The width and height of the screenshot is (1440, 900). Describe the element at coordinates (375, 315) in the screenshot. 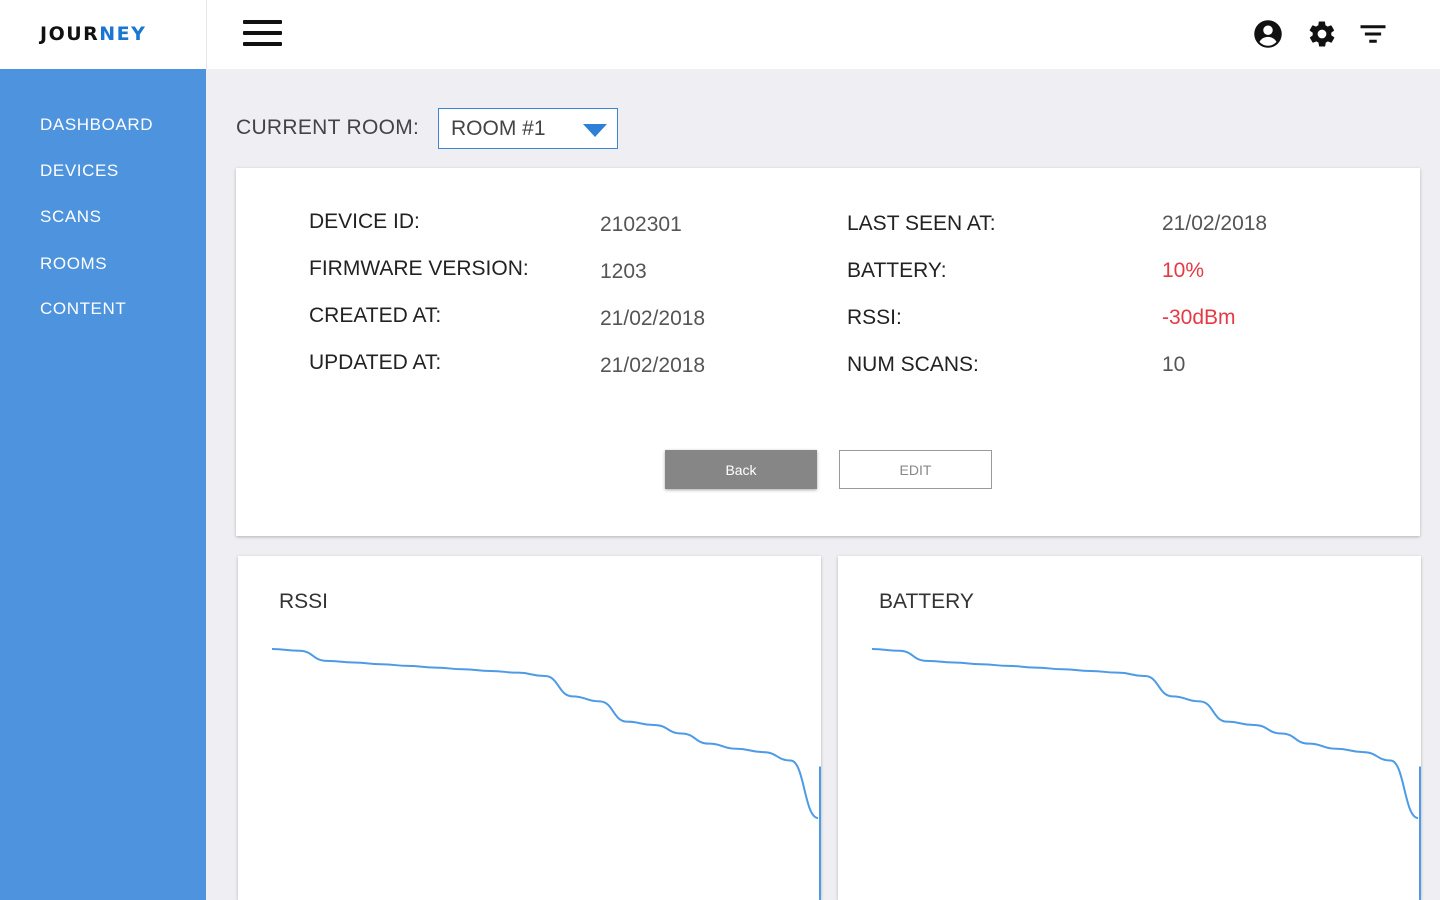

I see `created-at-label: CREATED AT:` at that location.